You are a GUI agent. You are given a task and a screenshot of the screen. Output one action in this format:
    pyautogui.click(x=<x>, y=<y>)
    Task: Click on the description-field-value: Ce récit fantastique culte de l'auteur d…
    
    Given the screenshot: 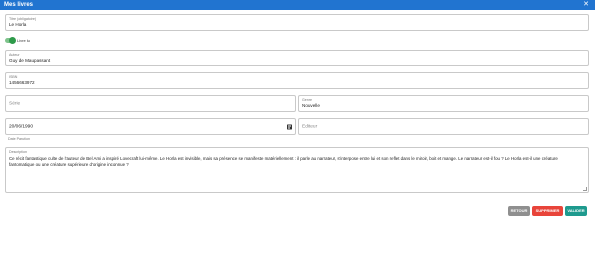 What is the action you would take?
    pyautogui.click(x=294, y=162)
    